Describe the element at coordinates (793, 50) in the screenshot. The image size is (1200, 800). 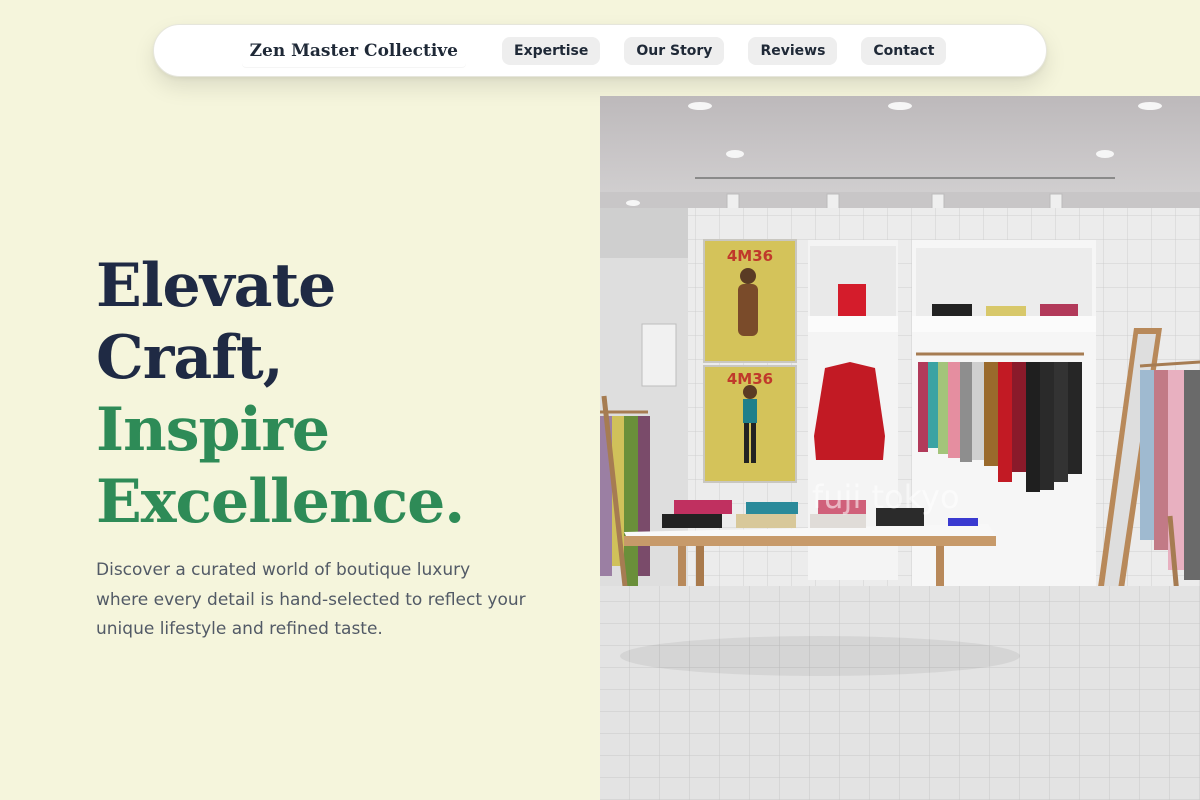
I see `nav-link-reviews: Reviews` at that location.